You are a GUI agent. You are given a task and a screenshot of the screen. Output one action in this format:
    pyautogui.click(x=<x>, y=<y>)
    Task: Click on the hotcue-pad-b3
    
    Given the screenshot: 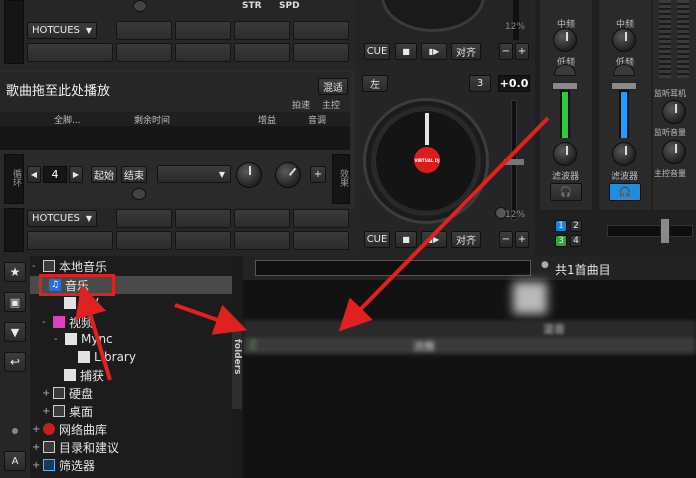 What is the action you would take?
    pyautogui.click(x=262, y=218)
    